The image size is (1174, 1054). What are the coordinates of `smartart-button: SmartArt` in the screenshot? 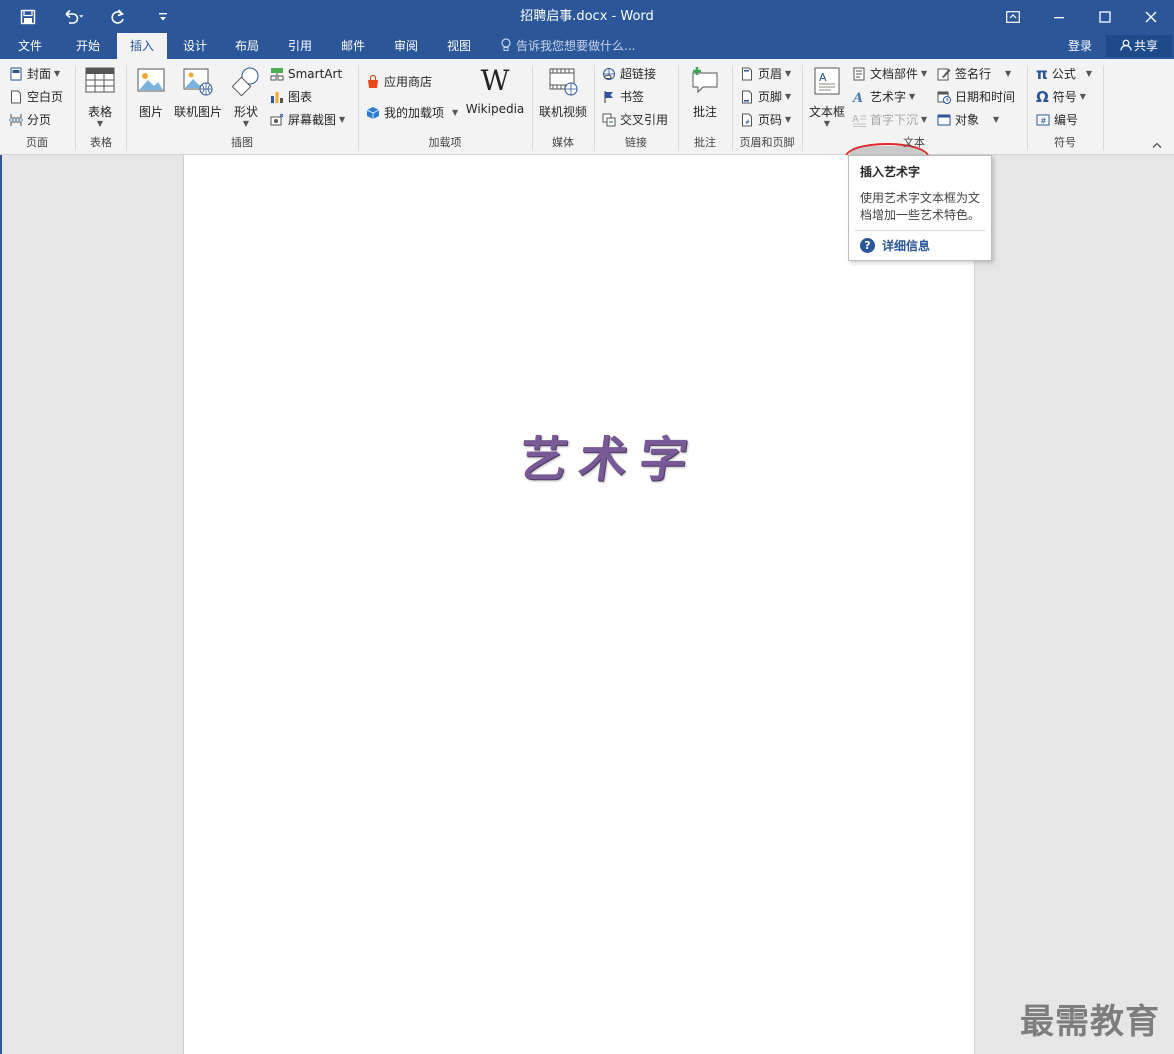 It's located at (306, 74).